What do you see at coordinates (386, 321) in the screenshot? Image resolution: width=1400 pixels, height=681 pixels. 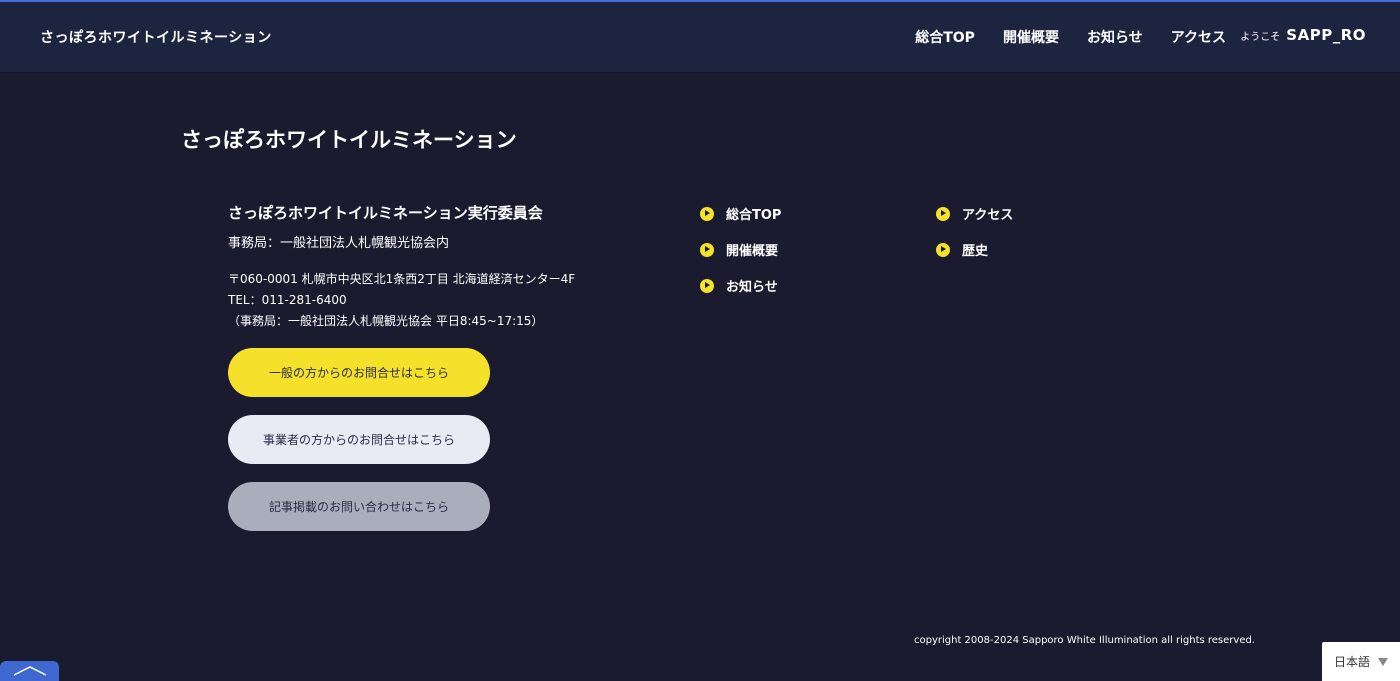 I see `office-hours: （事務局：一般社団法人札幌観光協会 平日8:45~17:15）` at bounding box center [386, 321].